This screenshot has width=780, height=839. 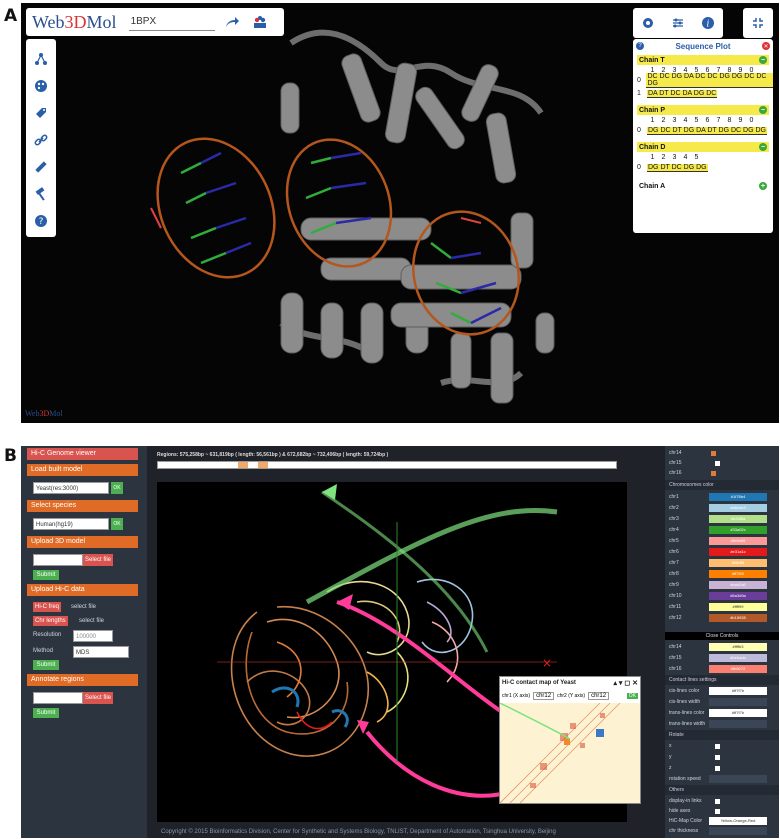 I want to click on residue-sequence: DG DT DC DG DG, so click(x=677, y=167).